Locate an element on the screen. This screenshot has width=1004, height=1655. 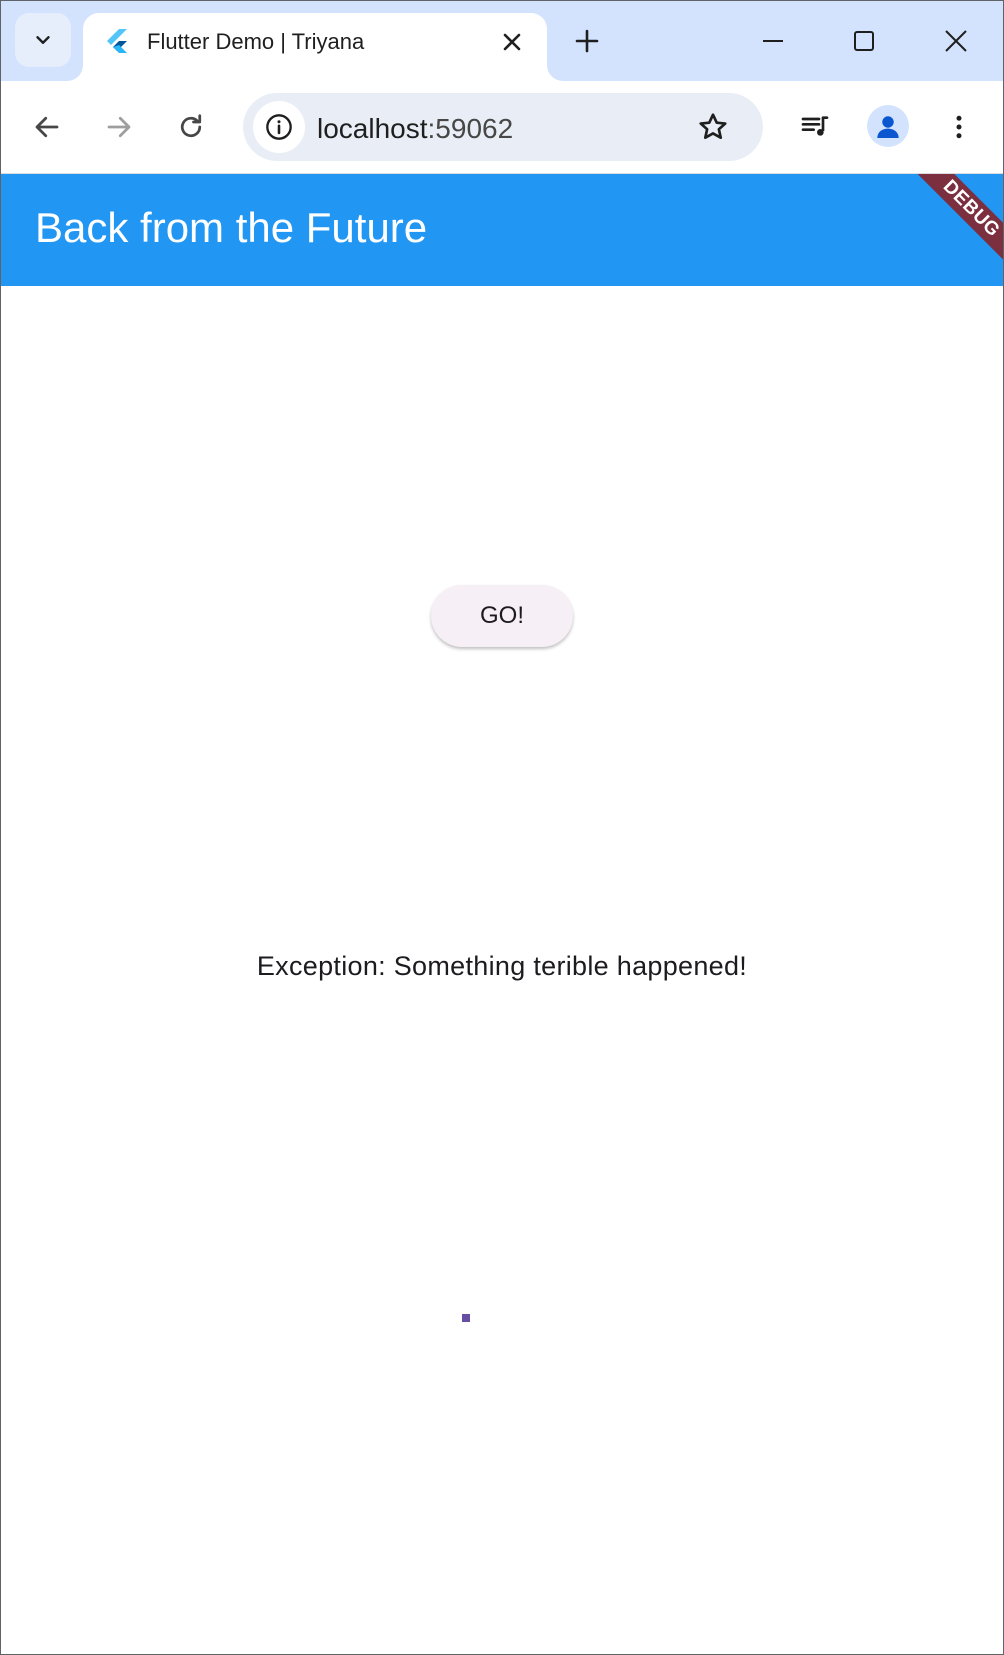
new-tab-button is located at coordinates (587, 41).